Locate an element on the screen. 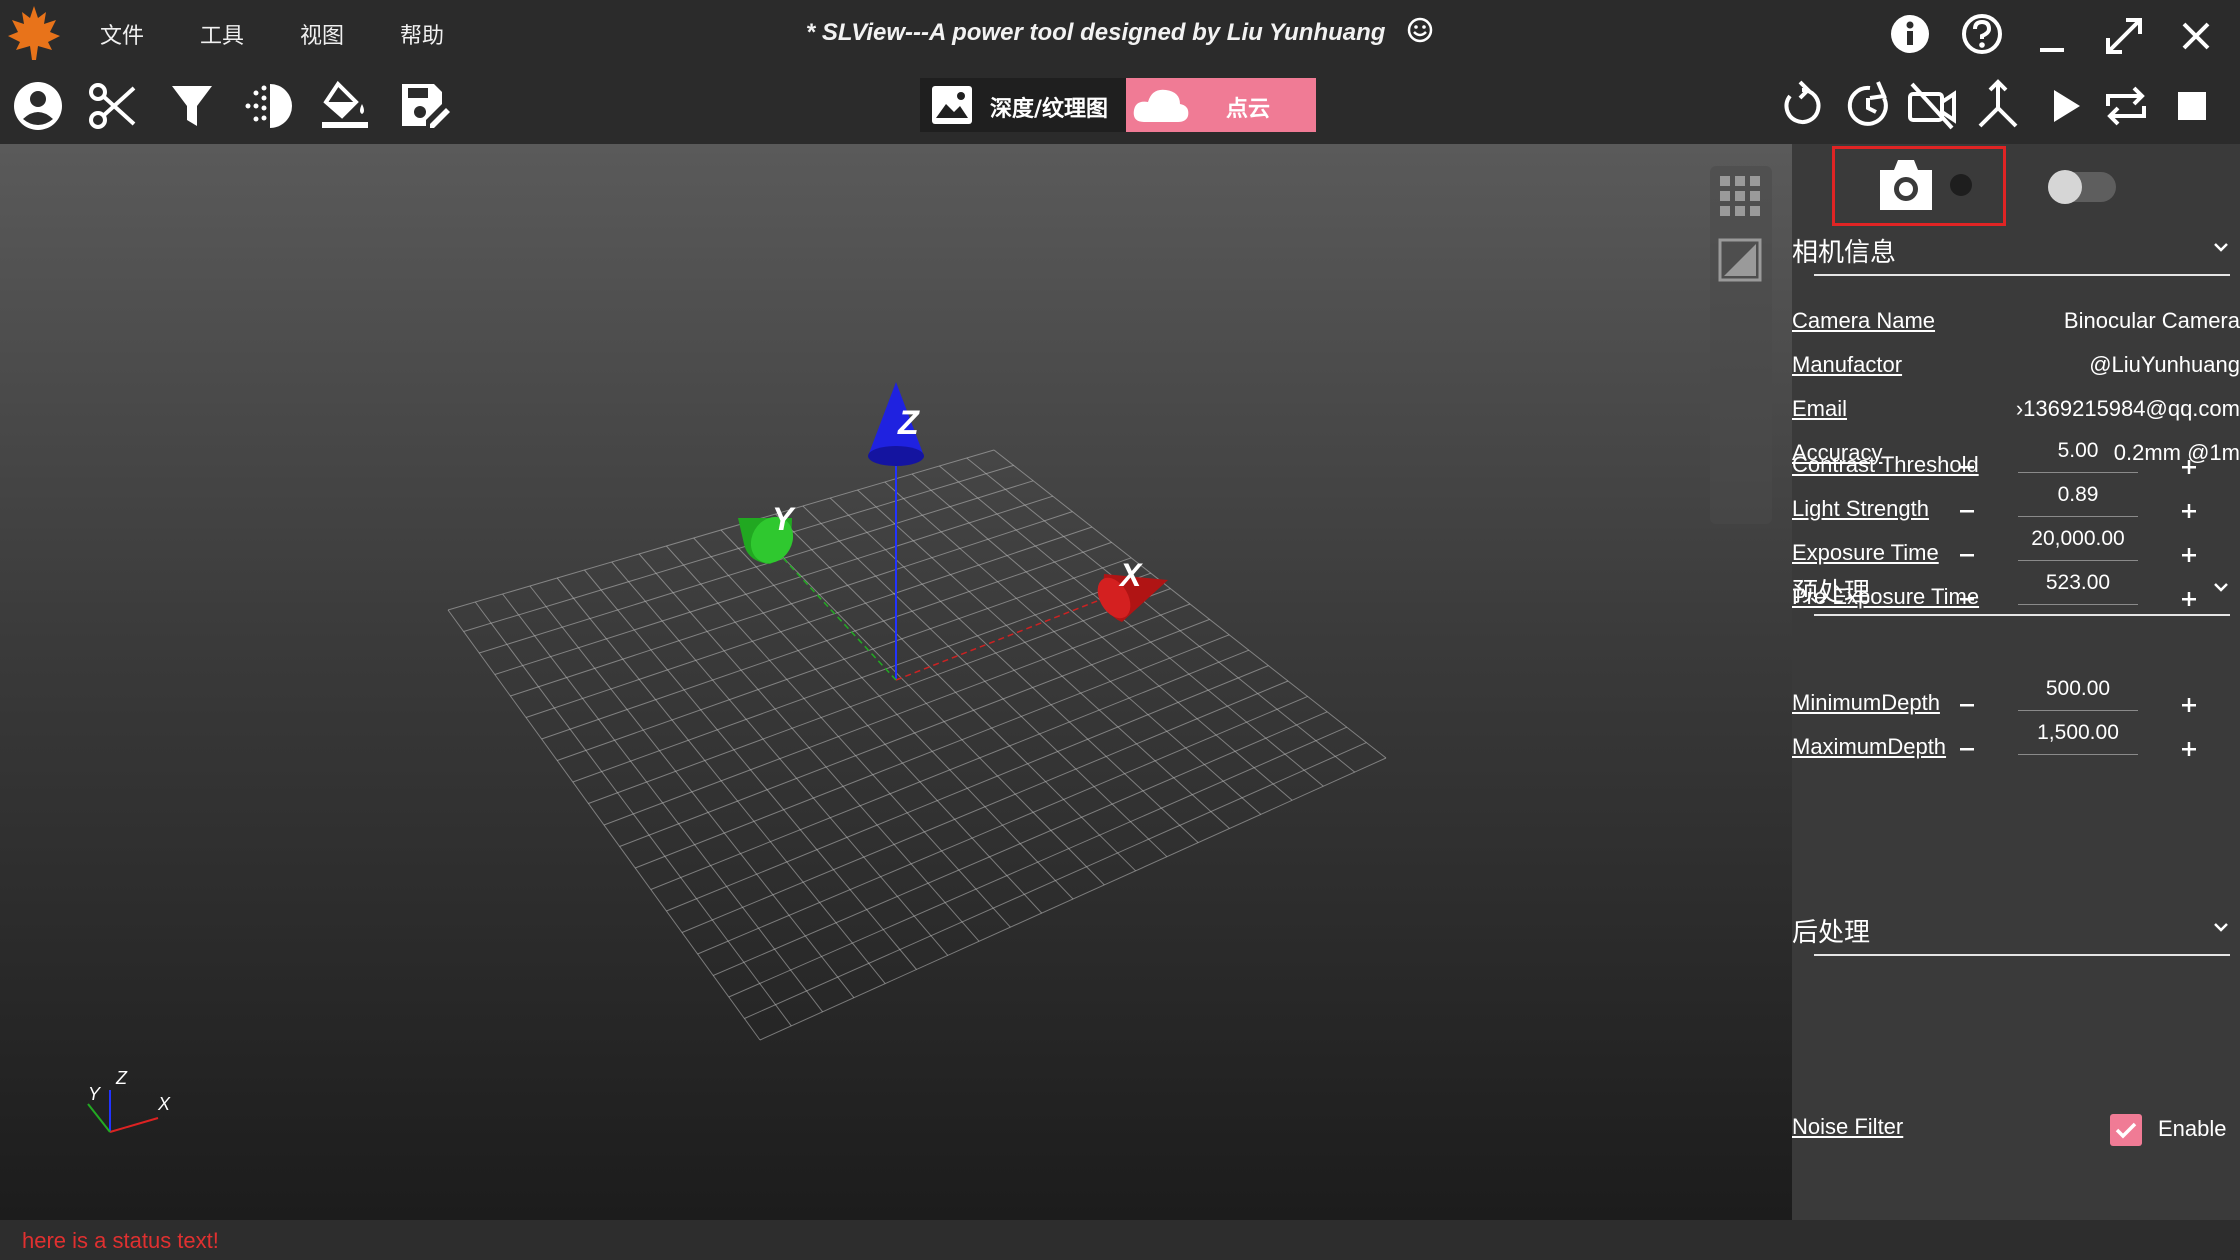 The width and height of the screenshot is (2240, 1260). save-edit-icon is located at coordinates (424, 106).